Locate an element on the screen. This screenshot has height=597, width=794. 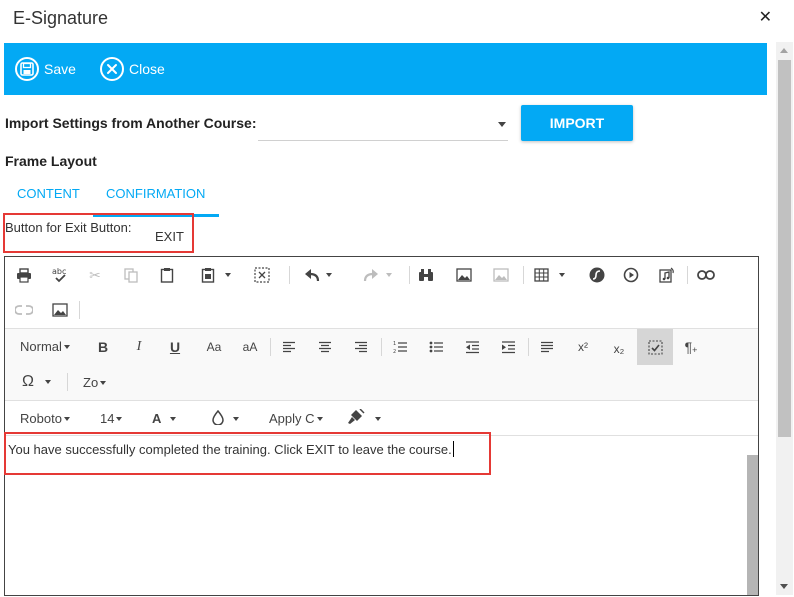
image-icon is located at coordinates (464, 275).